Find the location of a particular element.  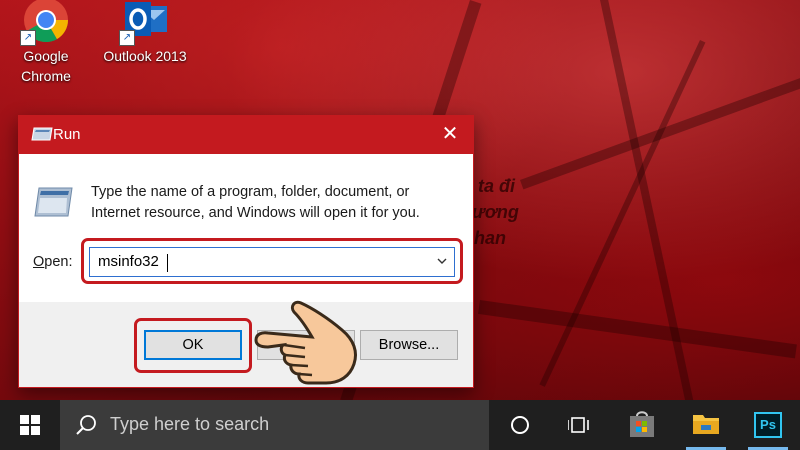

open-label: Open: is located at coordinates (53, 262).